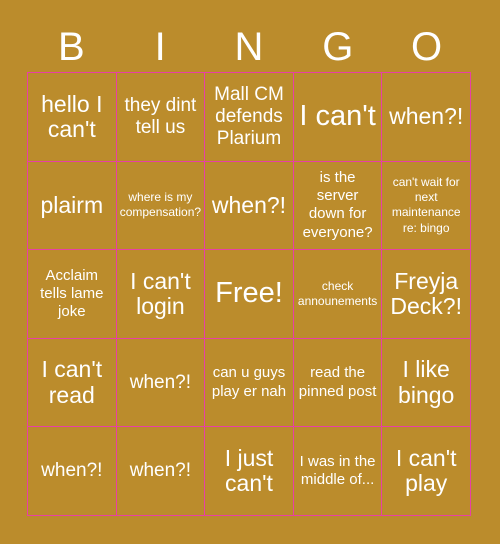 This screenshot has height=544, width=500. I want to click on bingo-cell-label: I can't play, so click(426, 470).